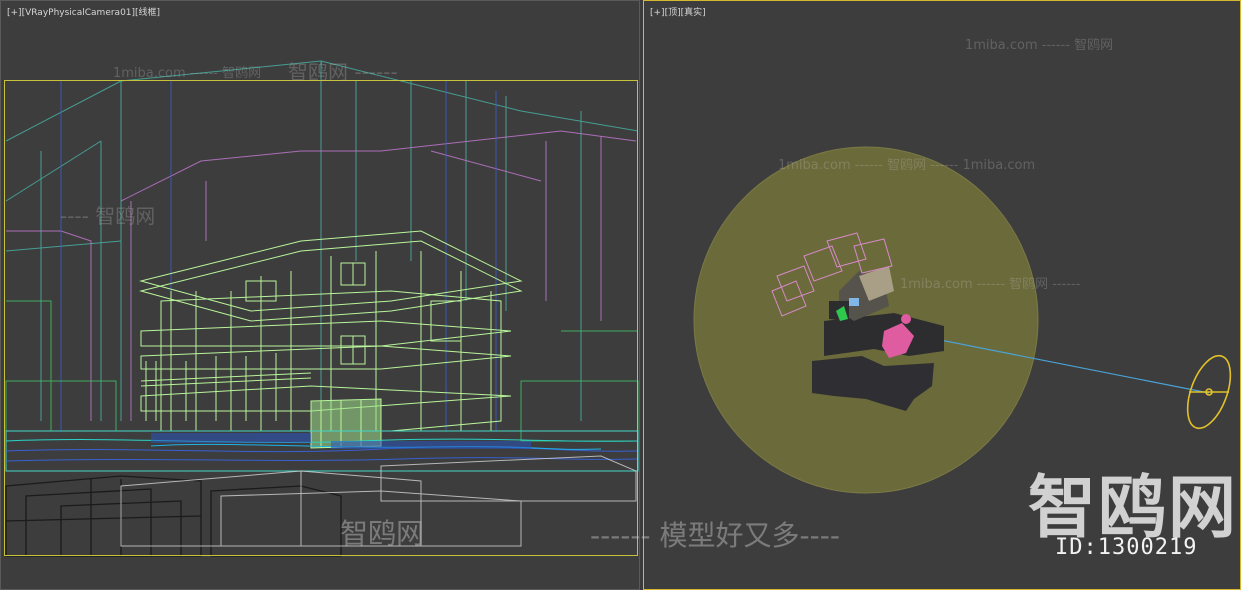 The image size is (1241, 590). I want to click on watermark-logo-small: 智鸥网, so click(382, 533).